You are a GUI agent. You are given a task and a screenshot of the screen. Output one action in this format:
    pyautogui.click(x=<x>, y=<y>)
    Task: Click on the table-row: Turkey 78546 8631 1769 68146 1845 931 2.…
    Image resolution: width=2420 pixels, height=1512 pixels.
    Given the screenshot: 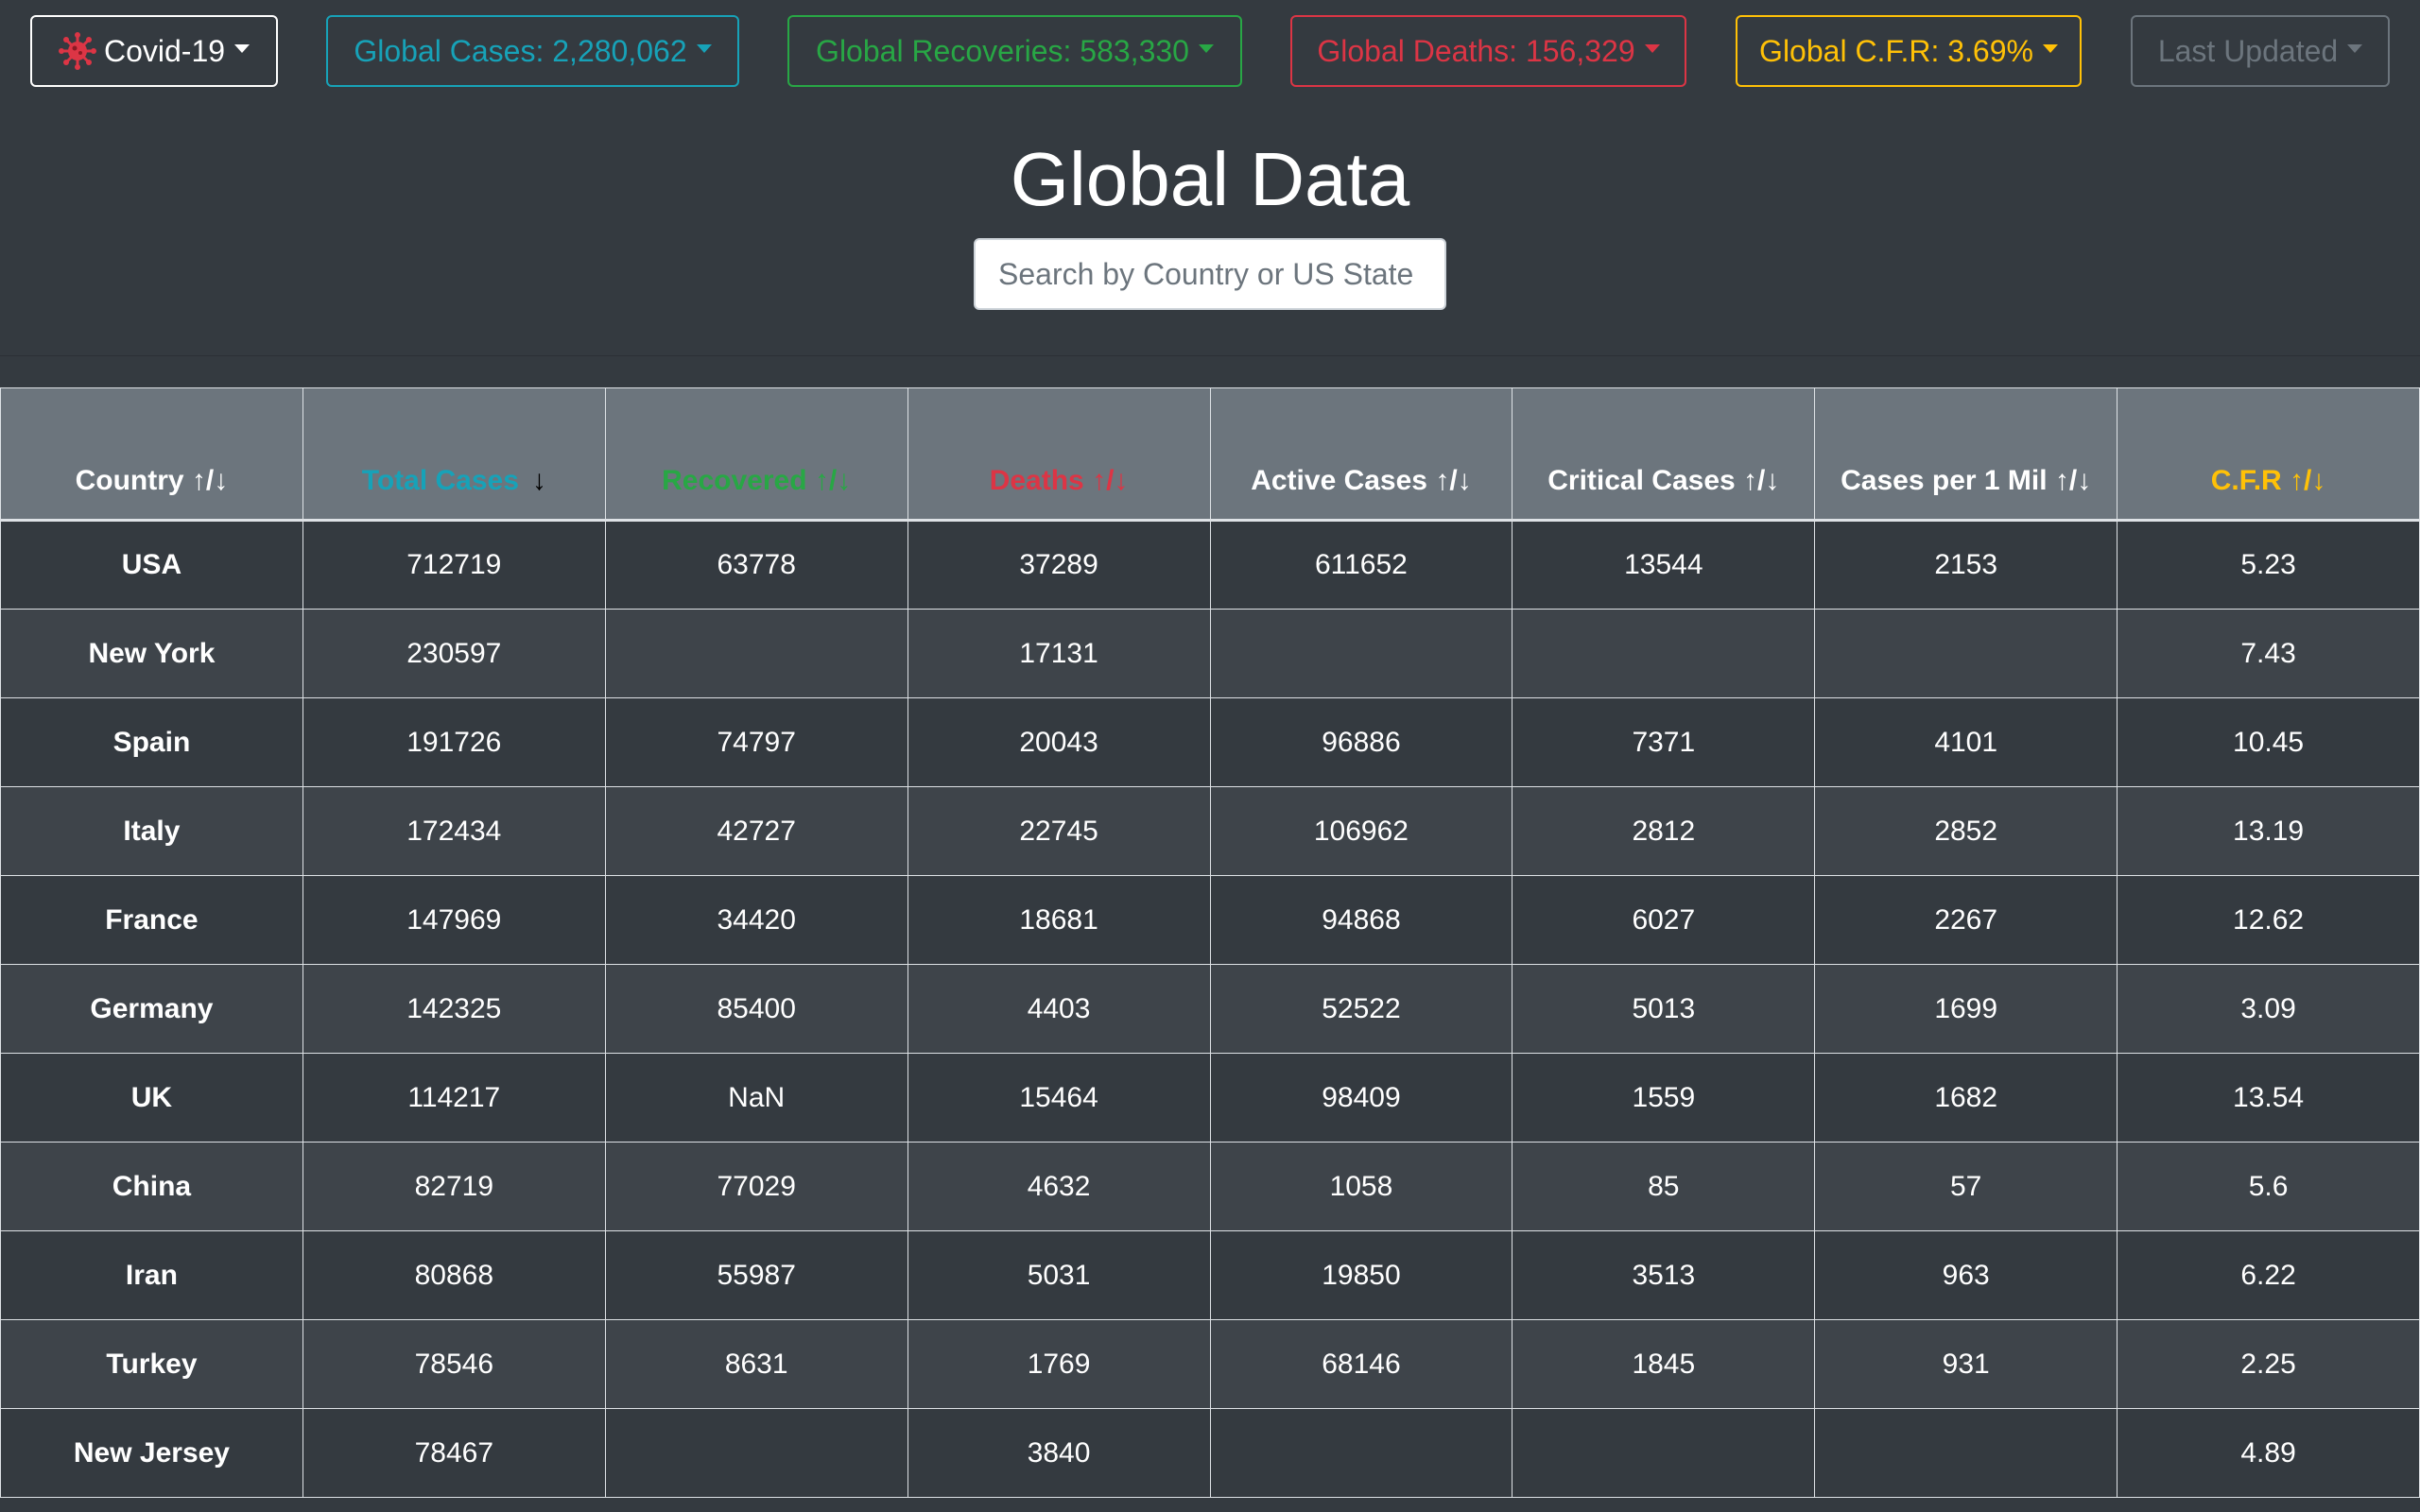 What is the action you would take?
    pyautogui.click(x=1210, y=1364)
    